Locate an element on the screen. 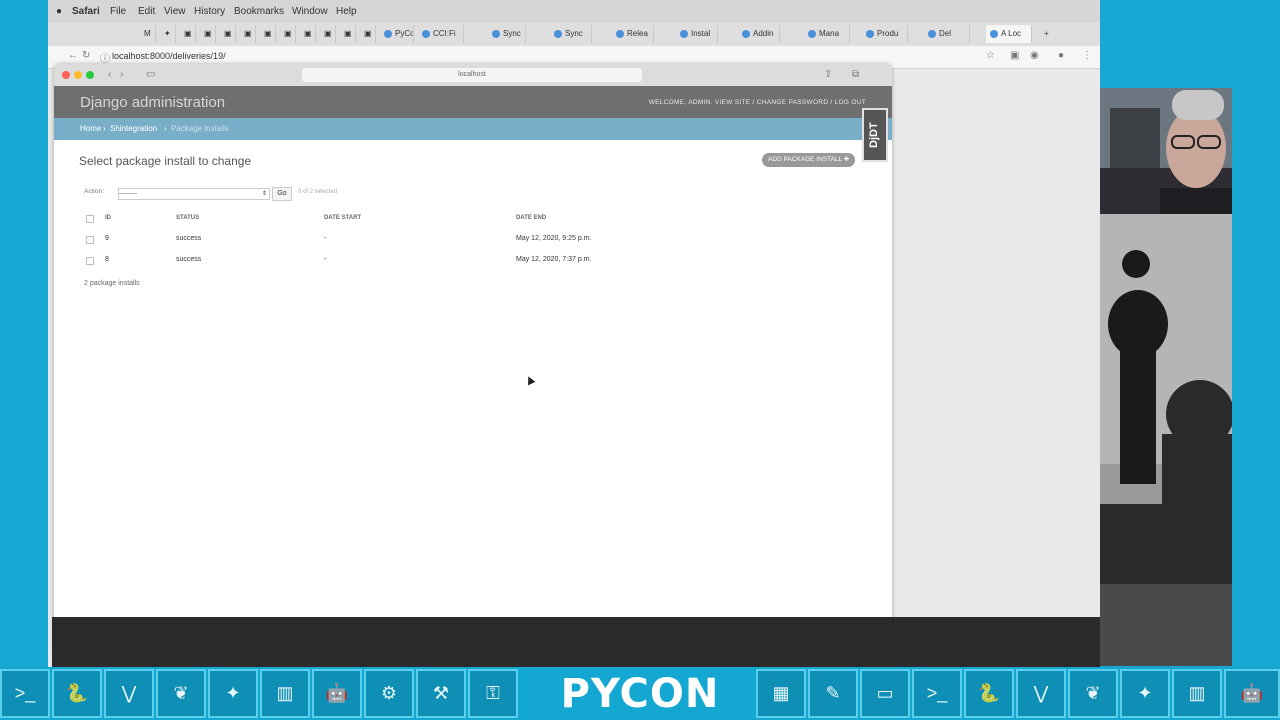  go-button: Go is located at coordinates (282, 194).